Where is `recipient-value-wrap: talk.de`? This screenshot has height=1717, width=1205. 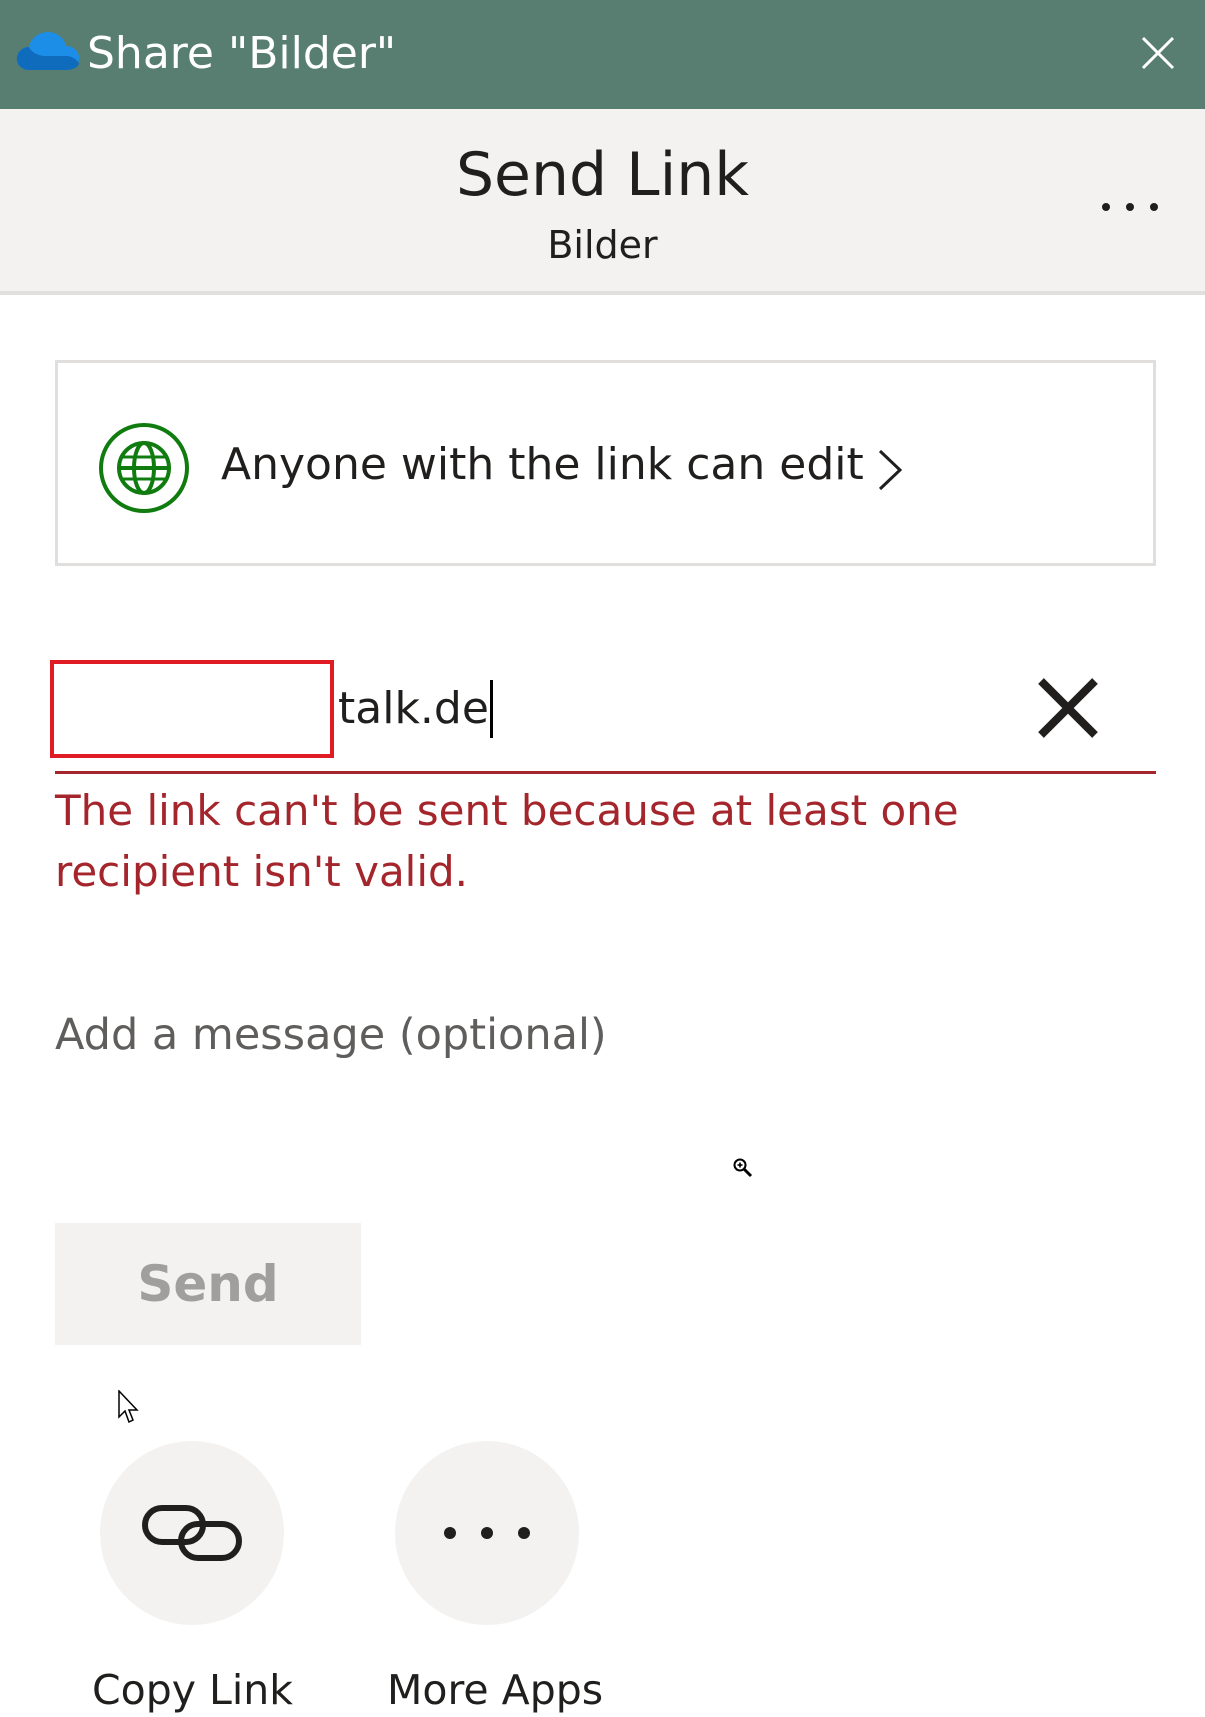
recipient-value-wrap: talk.de is located at coordinates (415, 709).